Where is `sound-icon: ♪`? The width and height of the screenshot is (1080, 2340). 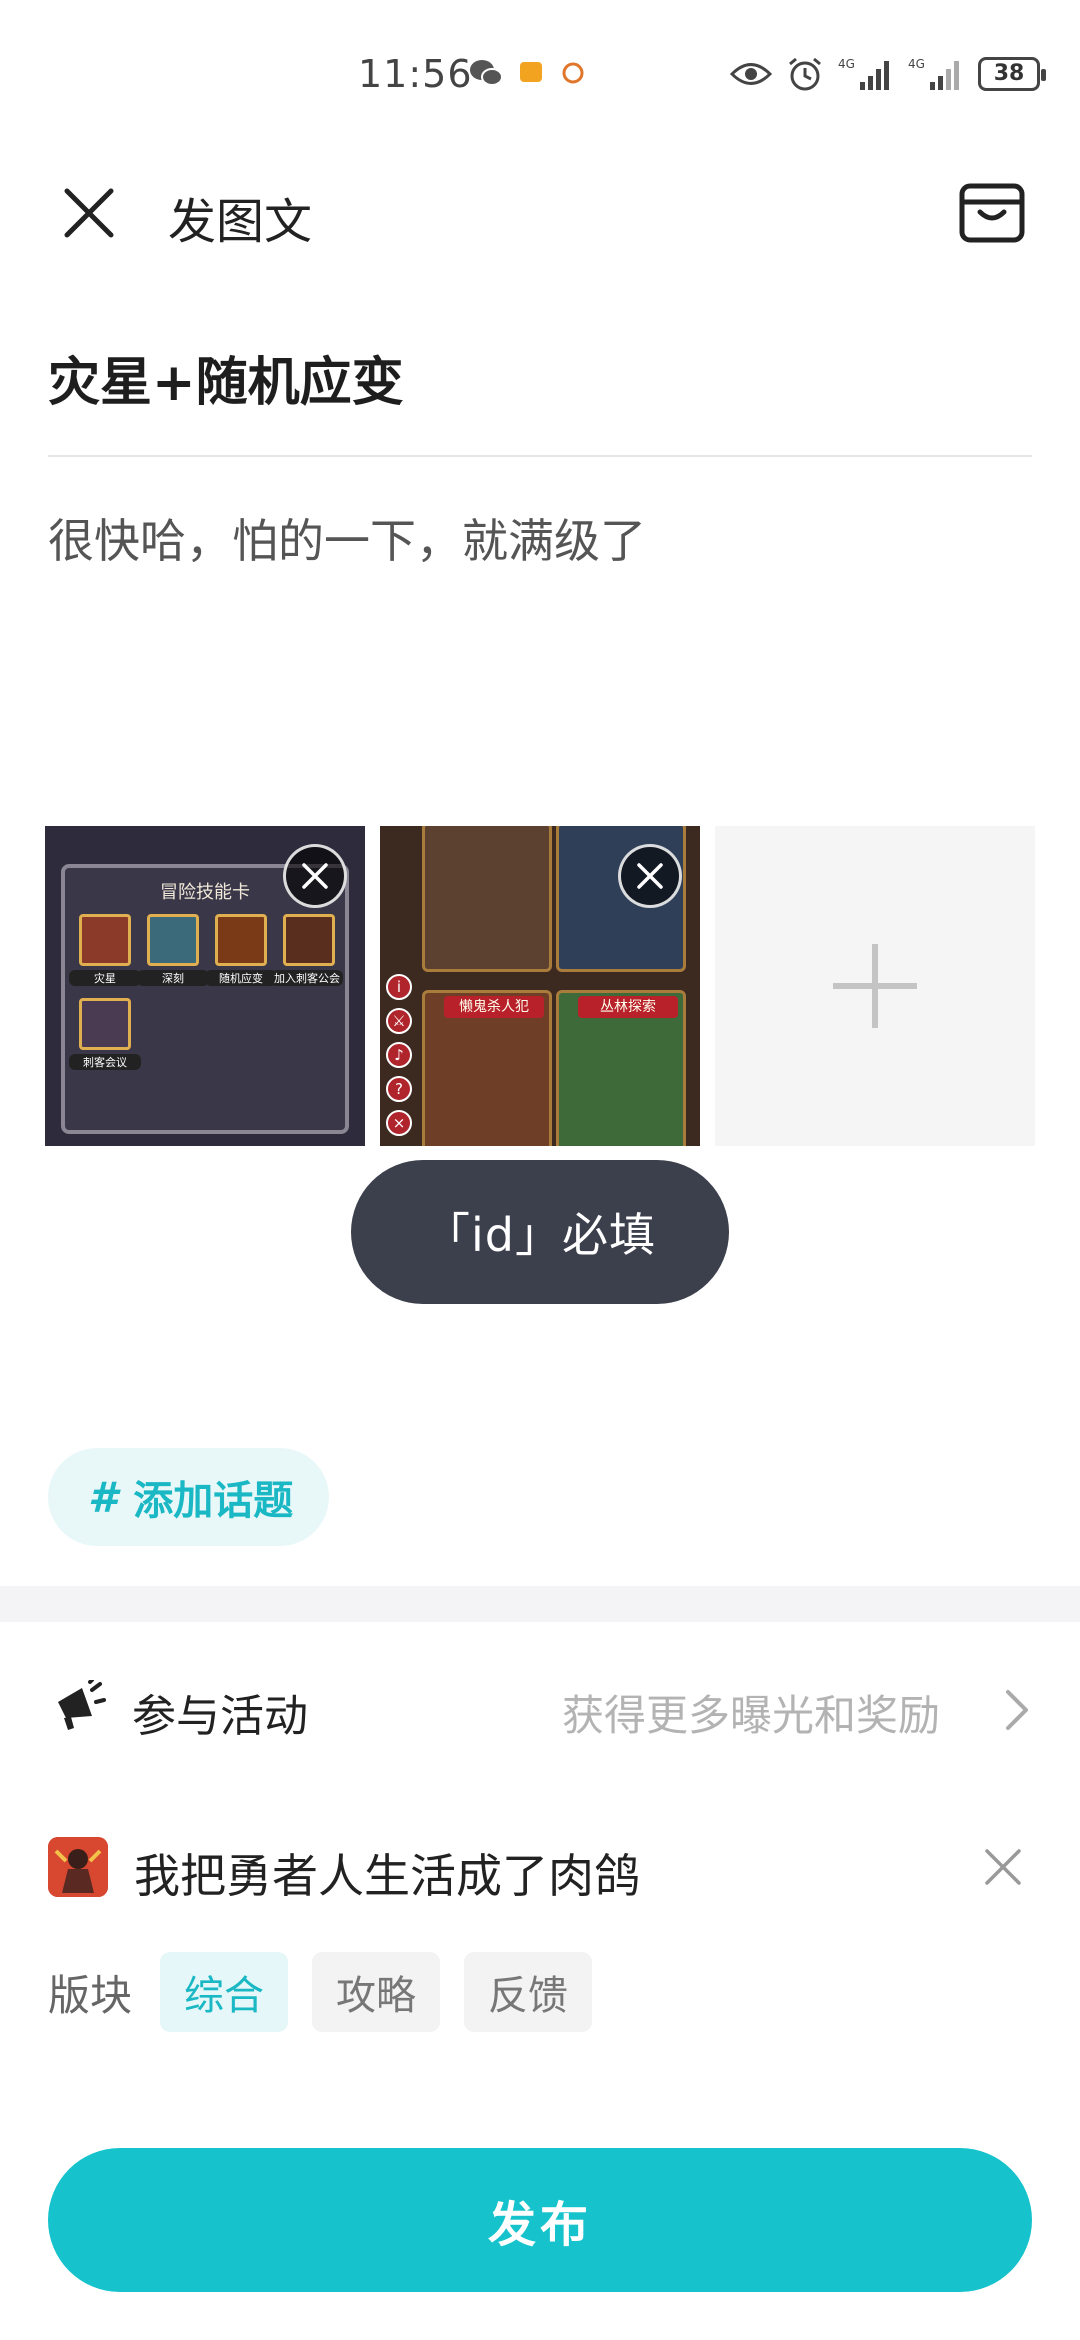 sound-icon: ♪ is located at coordinates (399, 1055).